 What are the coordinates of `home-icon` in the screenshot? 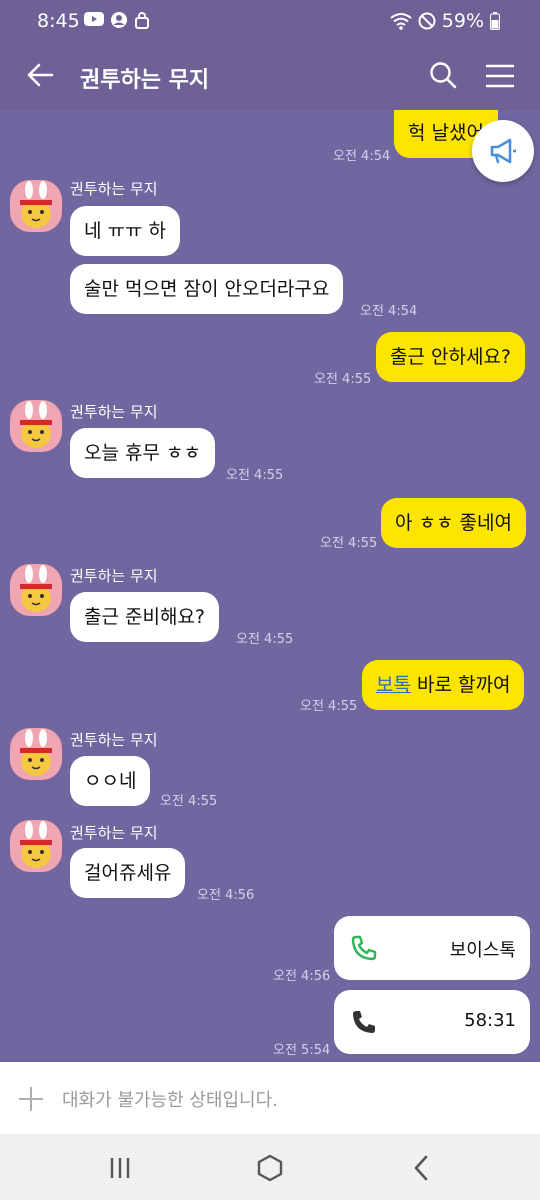 It's located at (270, 1168).